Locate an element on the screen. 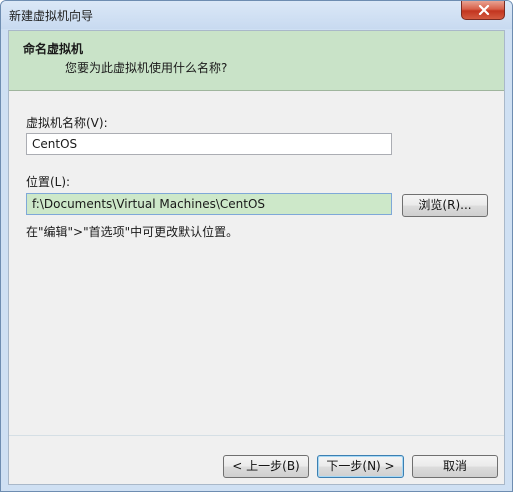 The width and height of the screenshot is (513, 492). wizard-header: 命名虚拟机 您要为此虚拟机使用什么名称? is located at coordinates (256, 61).